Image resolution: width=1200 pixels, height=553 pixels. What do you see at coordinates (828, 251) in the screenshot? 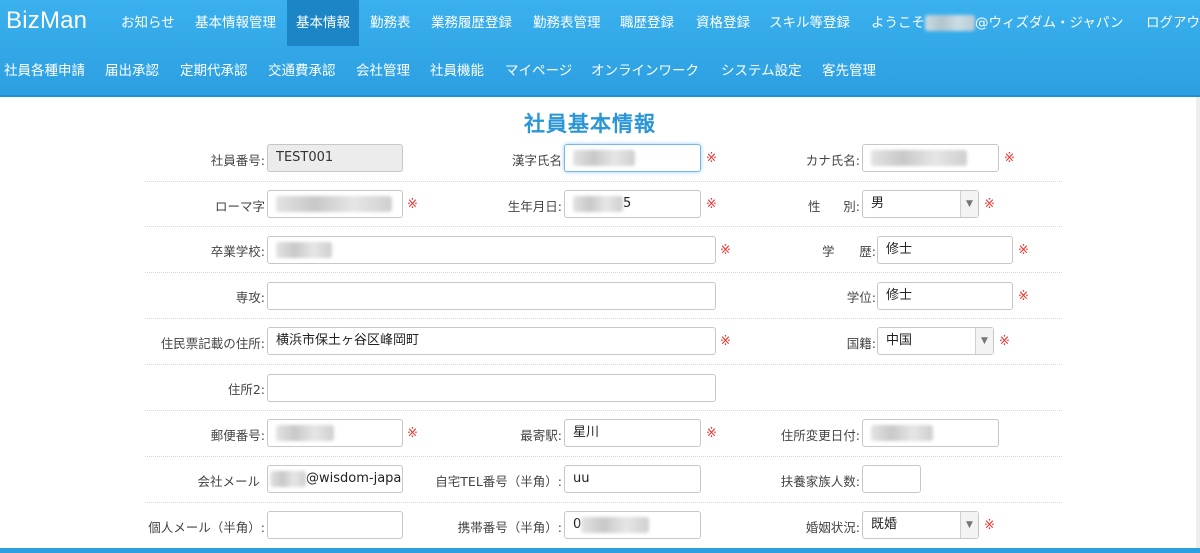
I see `education-label-a: 学` at bounding box center [828, 251].